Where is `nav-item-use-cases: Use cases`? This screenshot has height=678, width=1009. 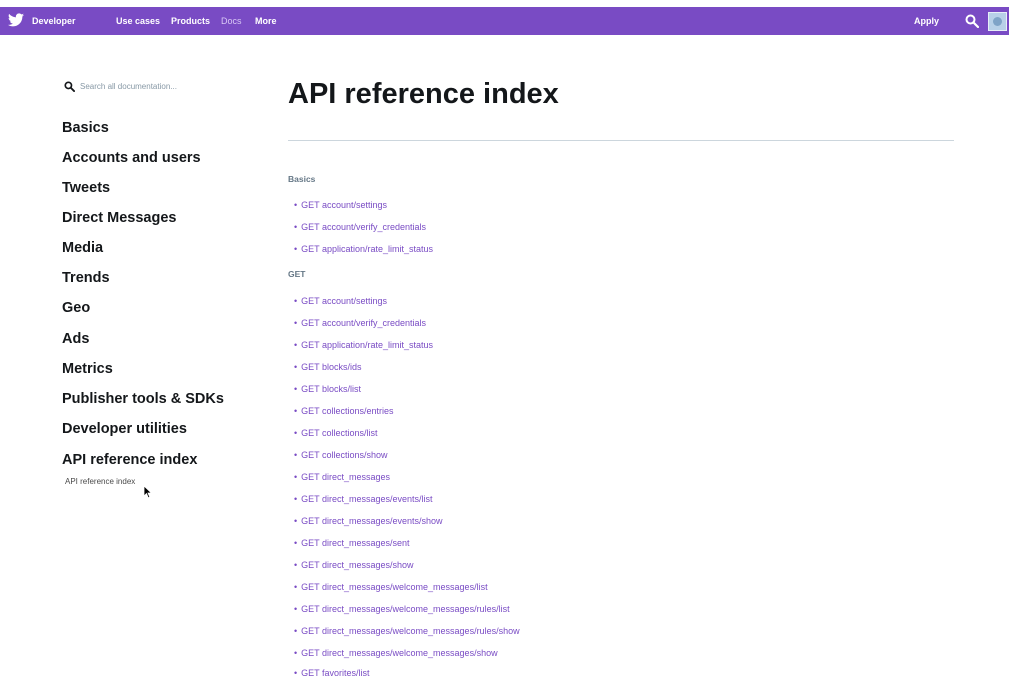
nav-item-use-cases: Use cases is located at coordinates (138, 21).